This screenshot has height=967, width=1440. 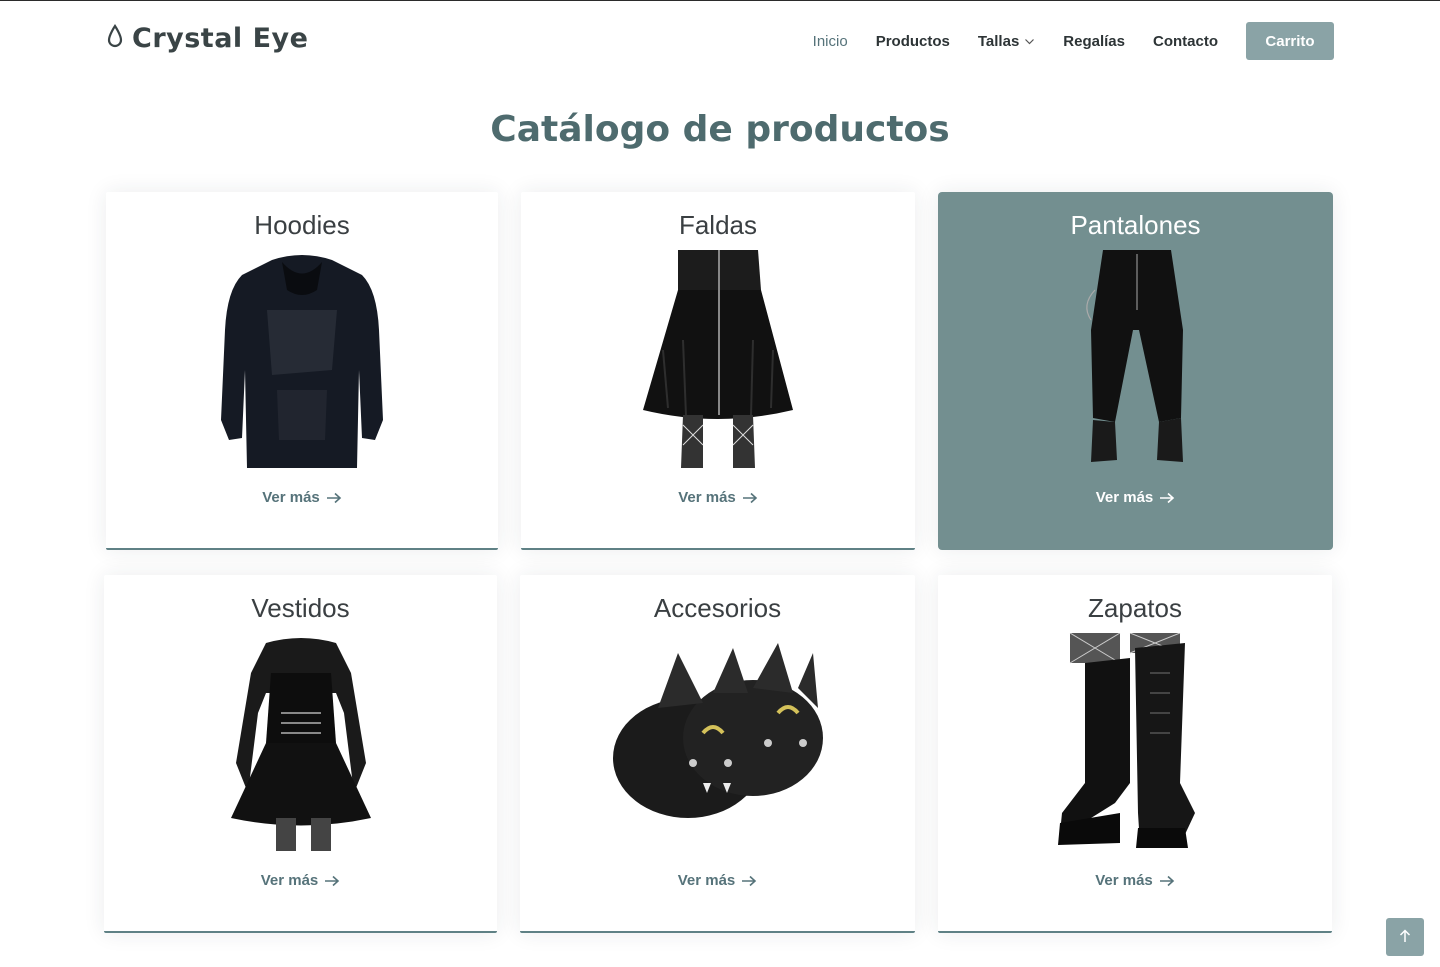 I want to click on nav-item-regalias: Regalías, so click(x=1094, y=41).